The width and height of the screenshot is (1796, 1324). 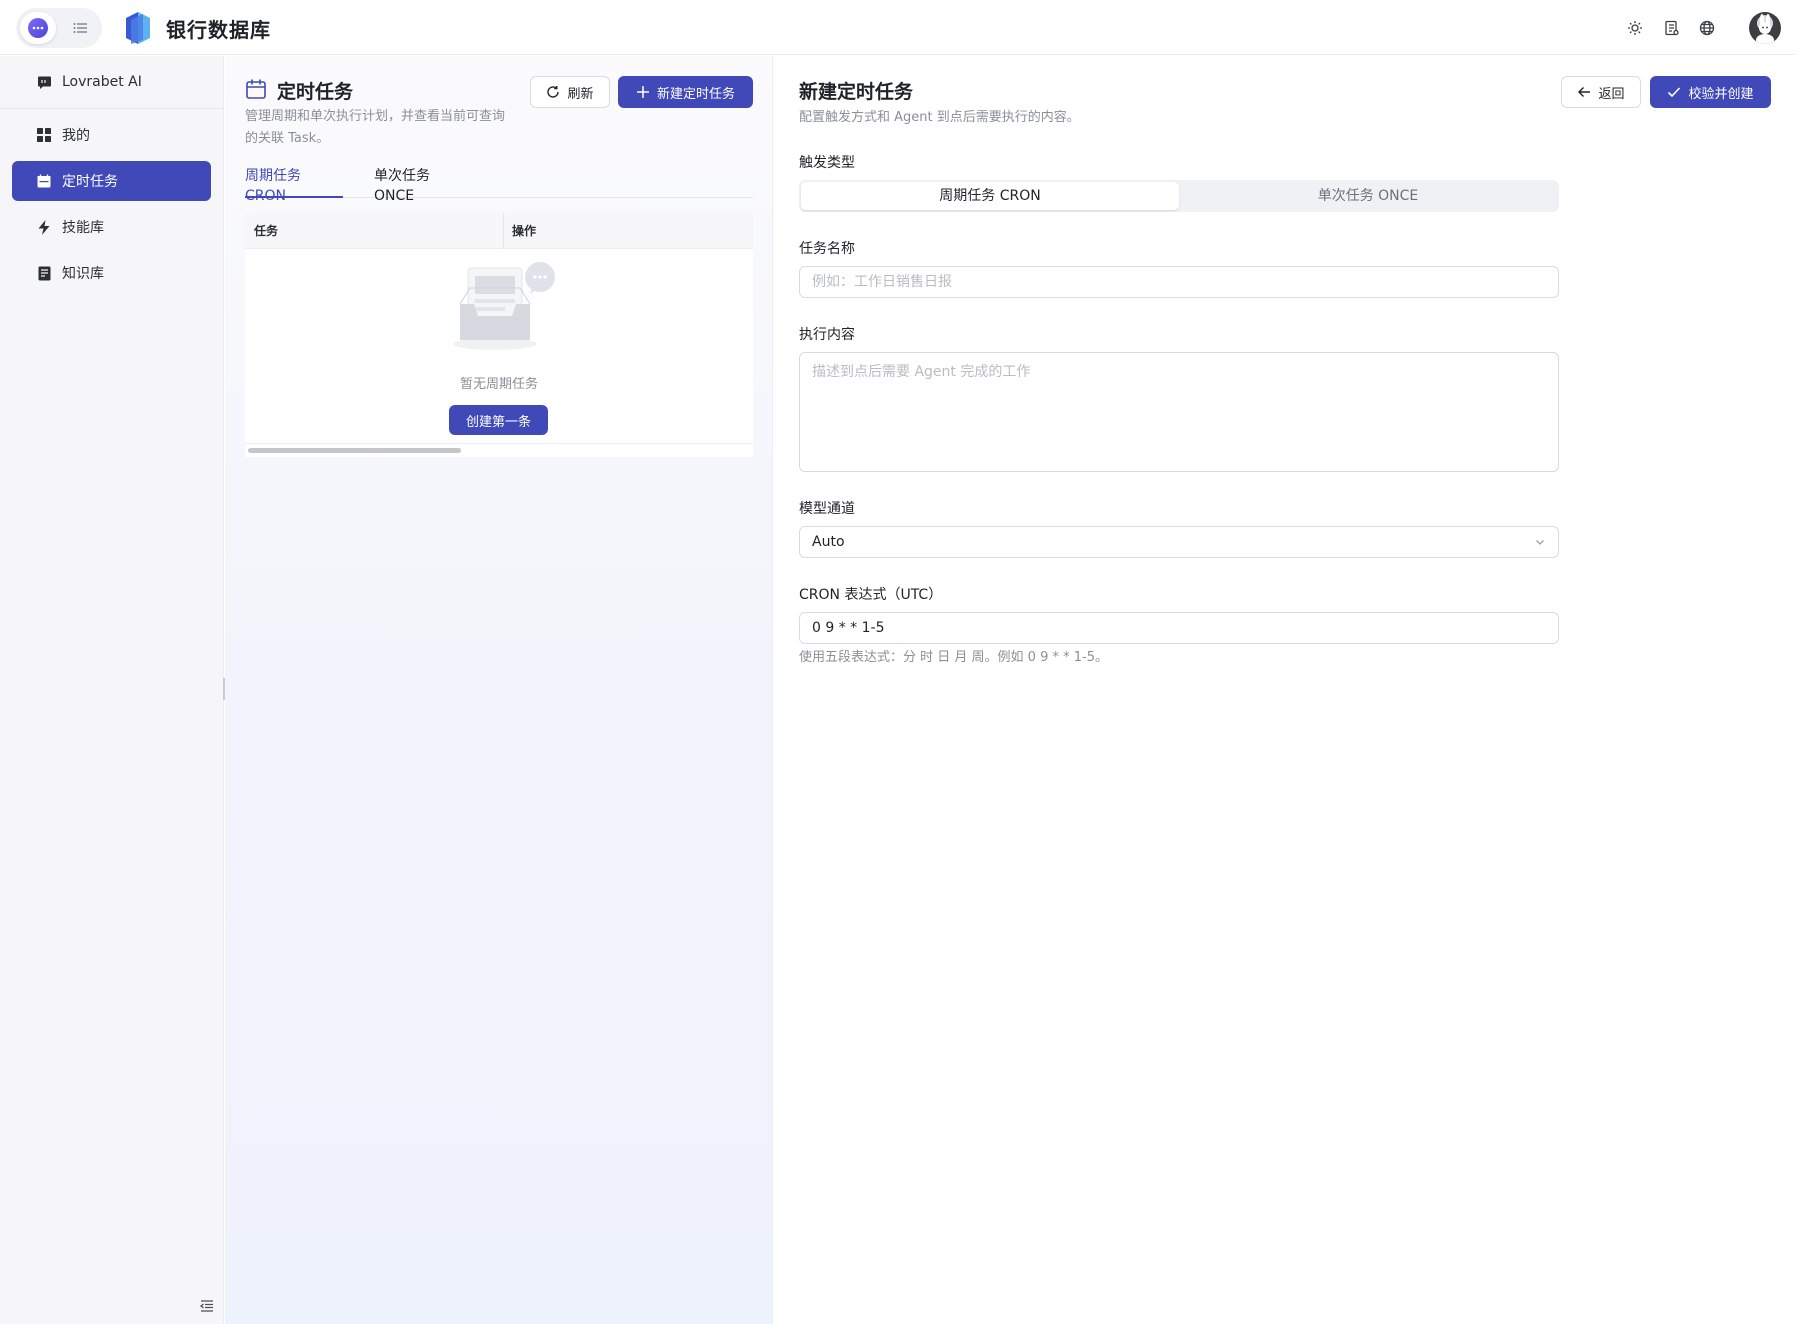 What do you see at coordinates (856, 92) in the screenshot?
I see `form-title: 新建定时任务` at bounding box center [856, 92].